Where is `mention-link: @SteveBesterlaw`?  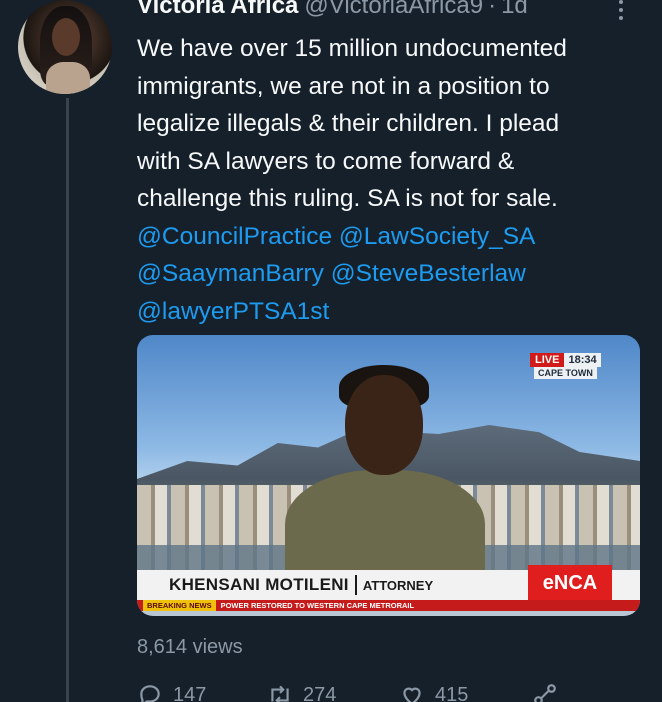 mention-link: @SteveBesterlaw is located at coordinates (428, 273).